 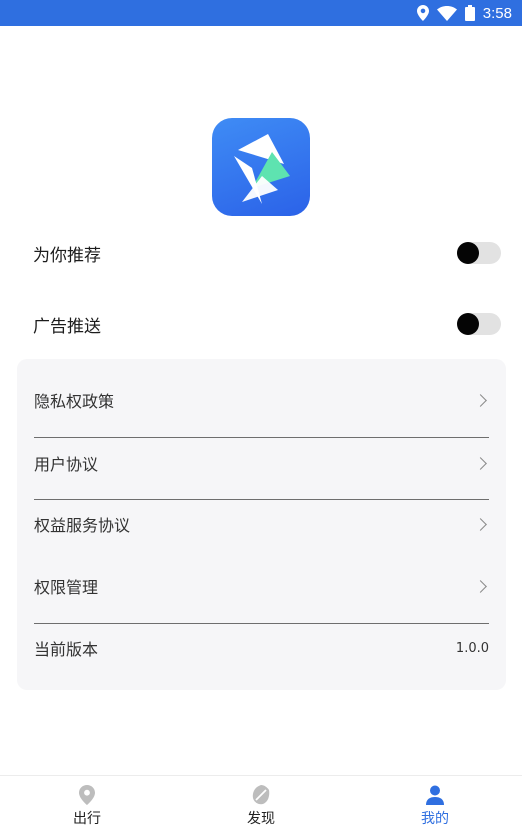 I want to click on map-pin-icon, so click(x=87, y=795).